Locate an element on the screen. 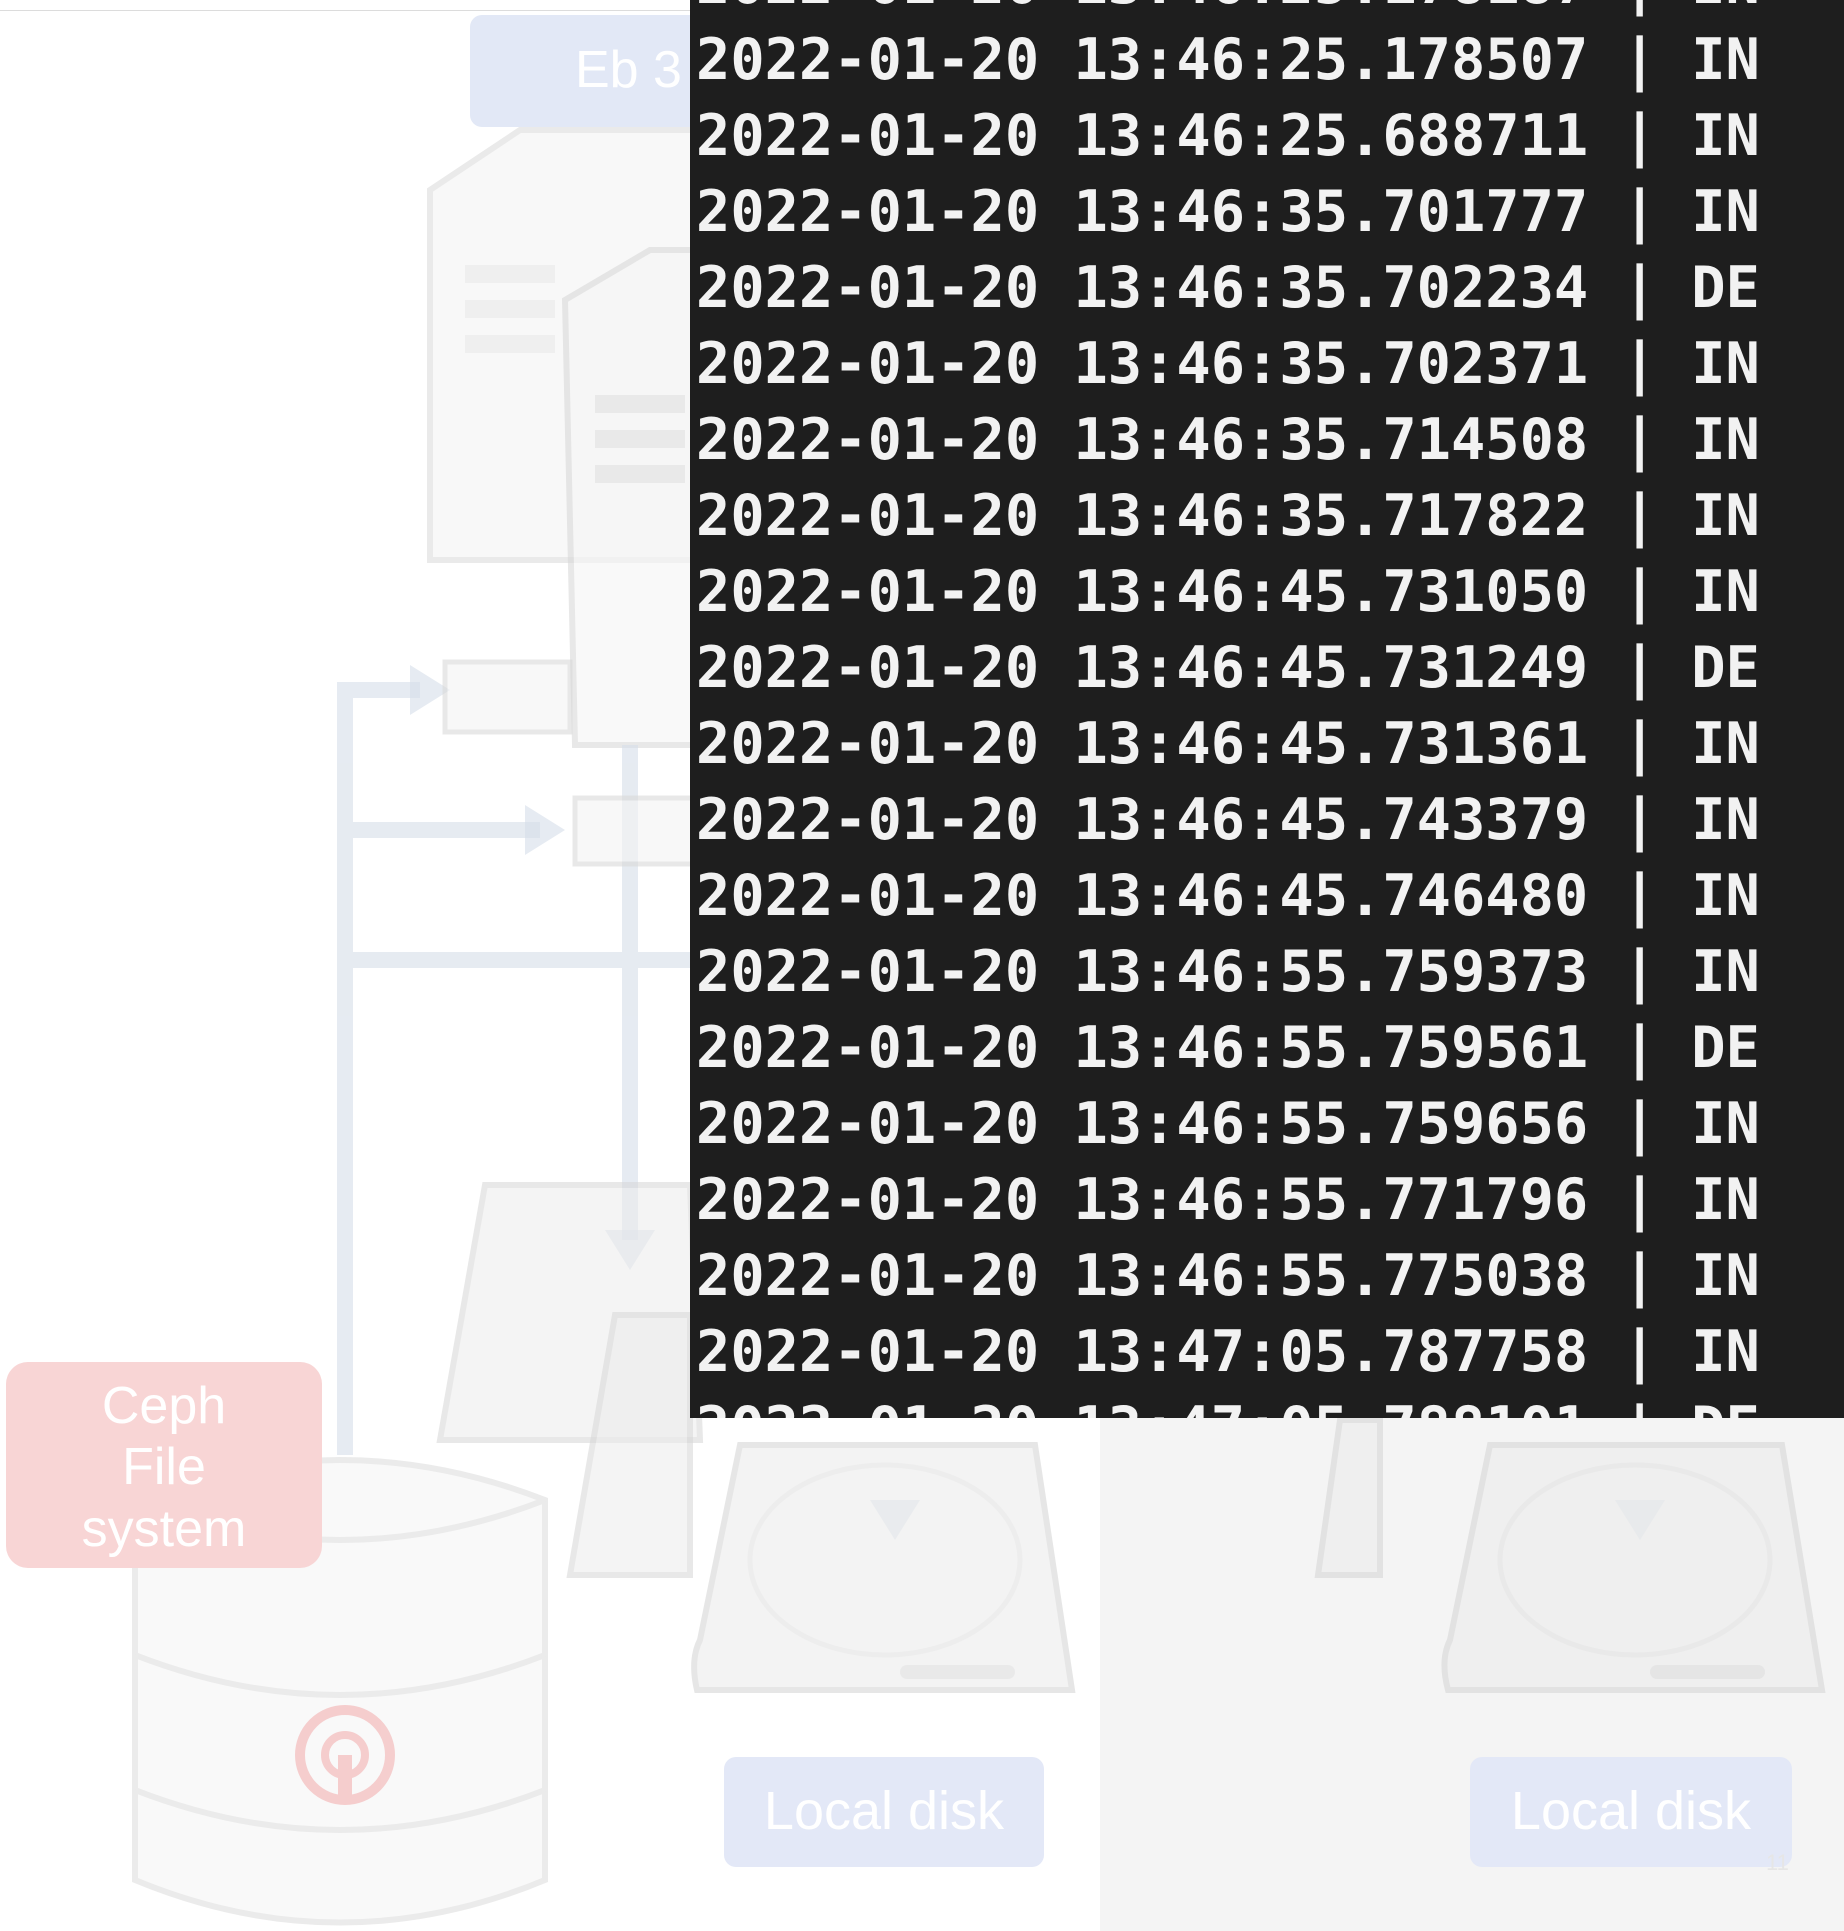 This screenshot has width=1844, height=1931. log-line: 2022-01-20 13:46:45.743379 | IN is located at coordinates (1228, 820).